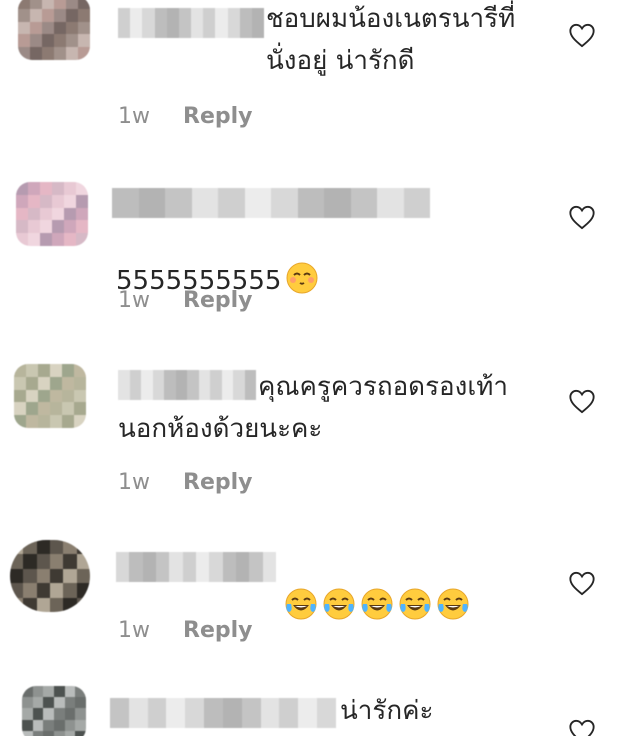 Image resolution: width=640 pixels, height=736 pixels. What do you see at coordinates (410, 586) in the screenshot?
I see `comment-text` at bounding box center [410, 586].